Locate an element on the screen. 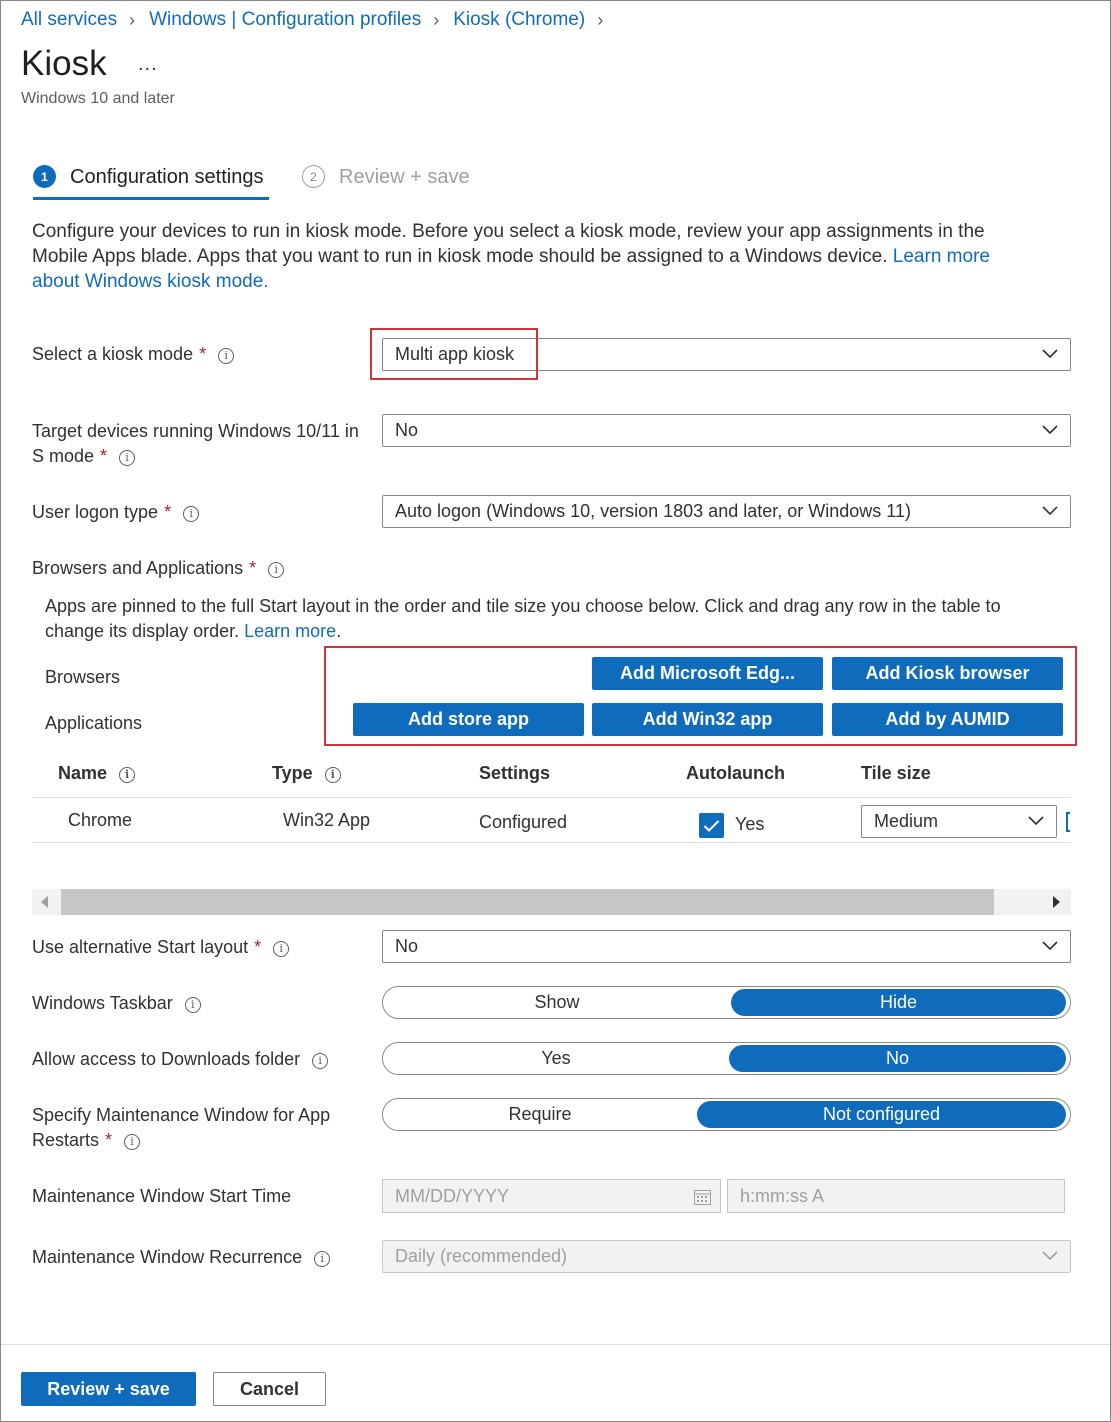 The height and width of the screenshot is (1422, 1111). taskbar-option-show: Show is located at coordinates (557, 1002).